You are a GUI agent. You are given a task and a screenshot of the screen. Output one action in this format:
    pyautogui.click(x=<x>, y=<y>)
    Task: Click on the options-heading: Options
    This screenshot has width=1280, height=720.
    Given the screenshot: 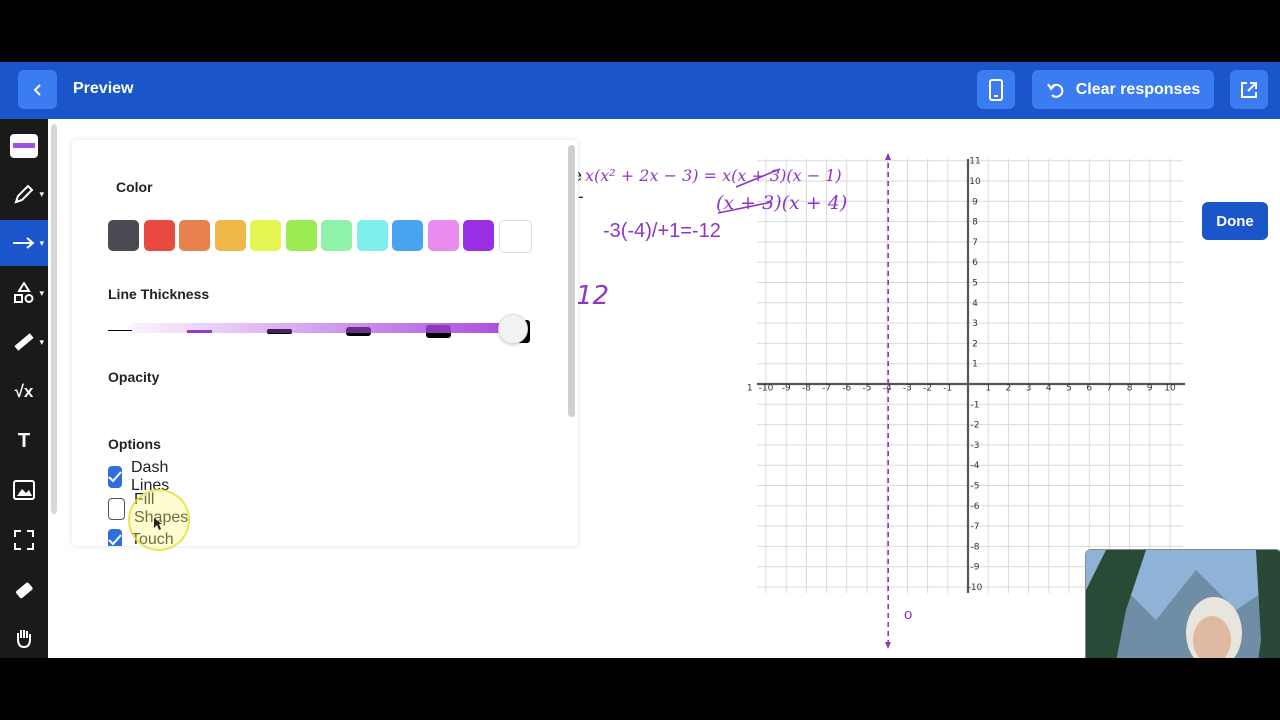 What is the action you would take?
    pyautogui.click(x=134, y=444)
    